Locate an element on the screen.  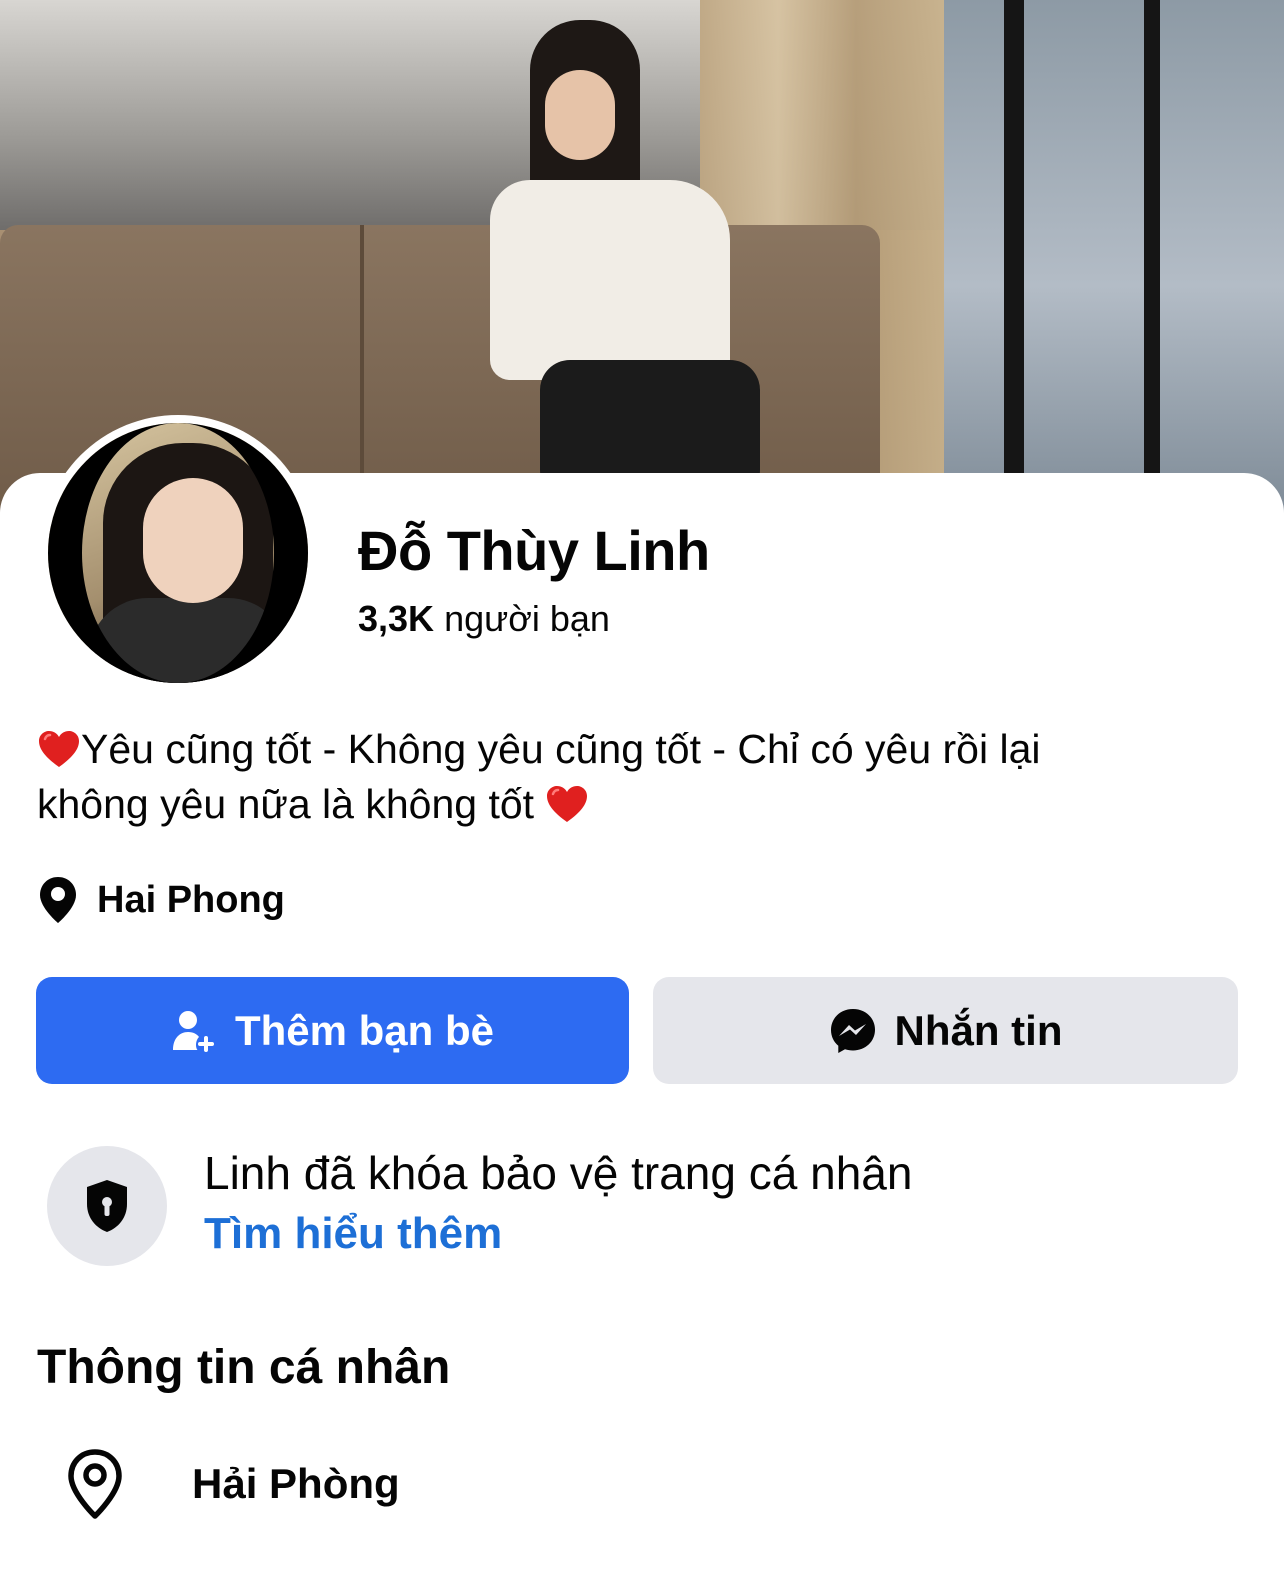
message-button: Nhắn tin is located at coordinates (945, 1030).